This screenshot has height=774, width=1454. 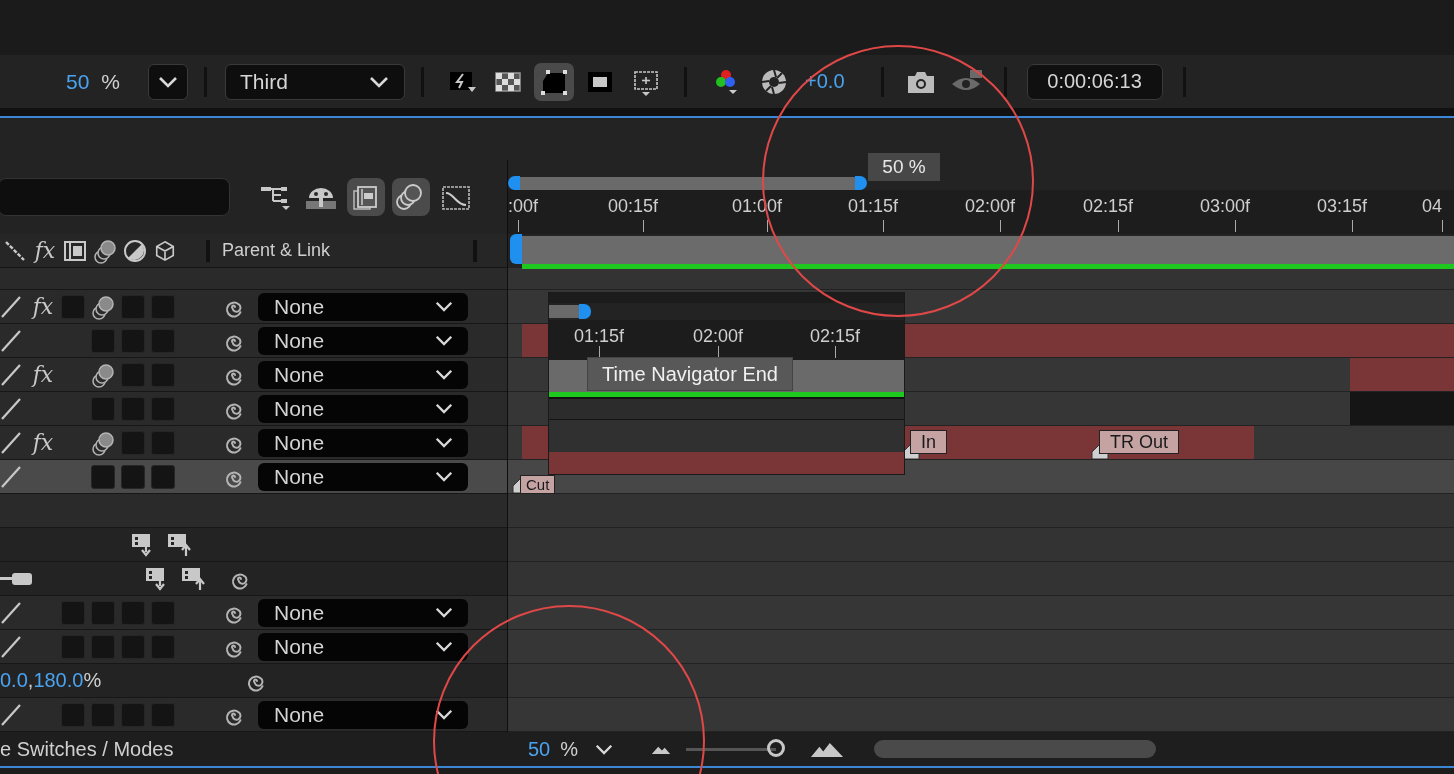 What do you see at coordinates (928, 442) in the screenshot?
I see `layer-marker: In` at bounding box center [928, 442].